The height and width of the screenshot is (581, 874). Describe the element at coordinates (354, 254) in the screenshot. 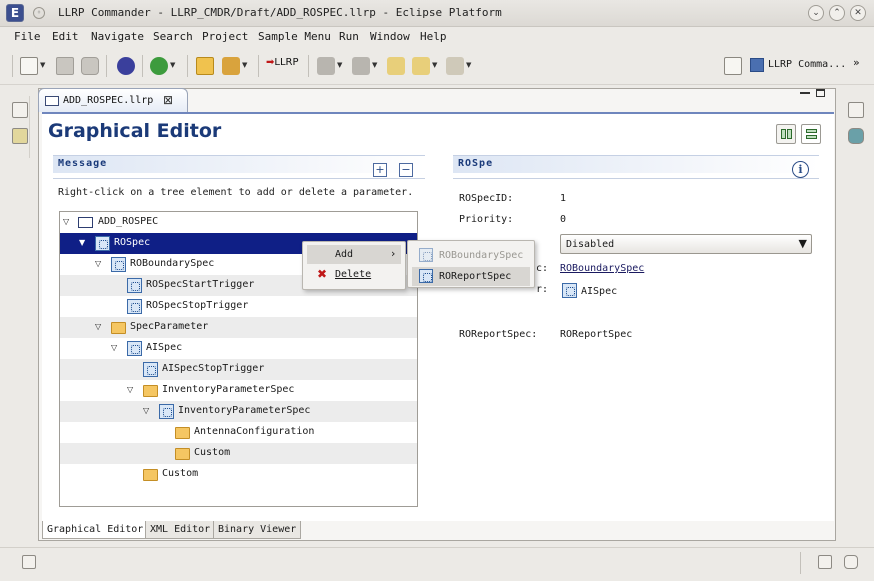

I see `context-menu-add: Add ›` at that location.